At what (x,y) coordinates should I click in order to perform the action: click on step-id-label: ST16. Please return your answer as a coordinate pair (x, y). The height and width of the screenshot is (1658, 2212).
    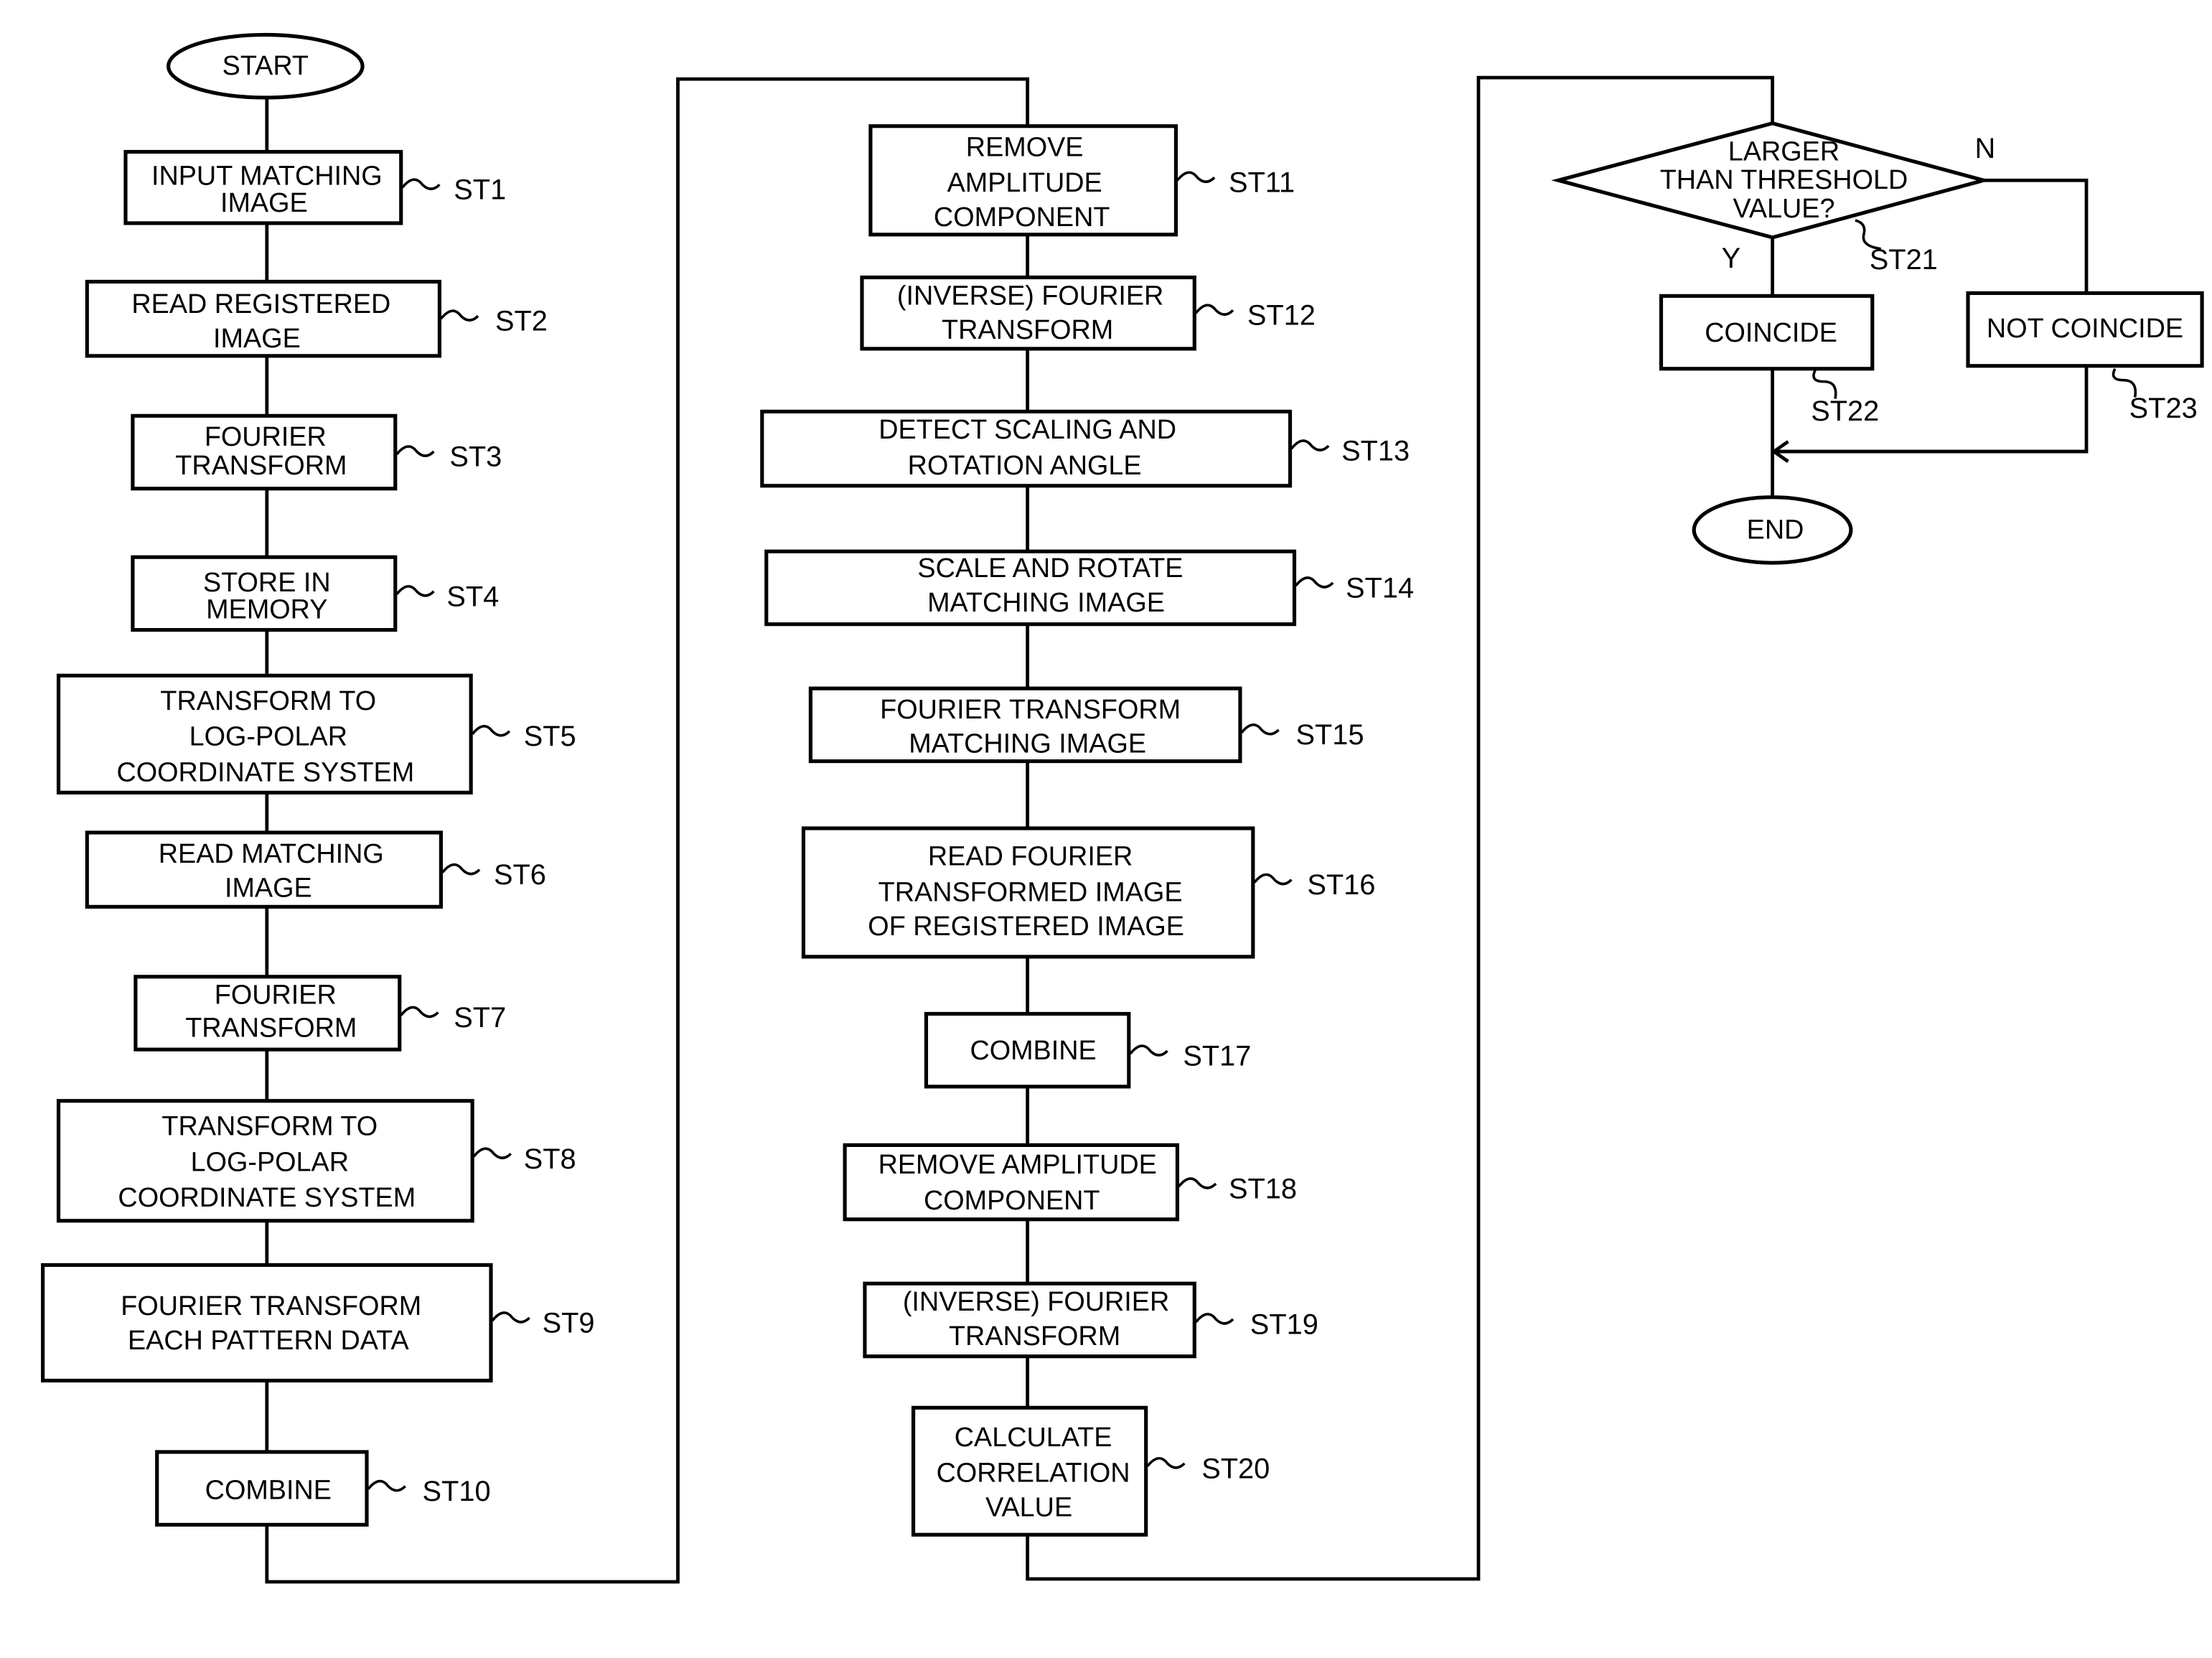
    Looking at the image, I should click on (1341, 885).